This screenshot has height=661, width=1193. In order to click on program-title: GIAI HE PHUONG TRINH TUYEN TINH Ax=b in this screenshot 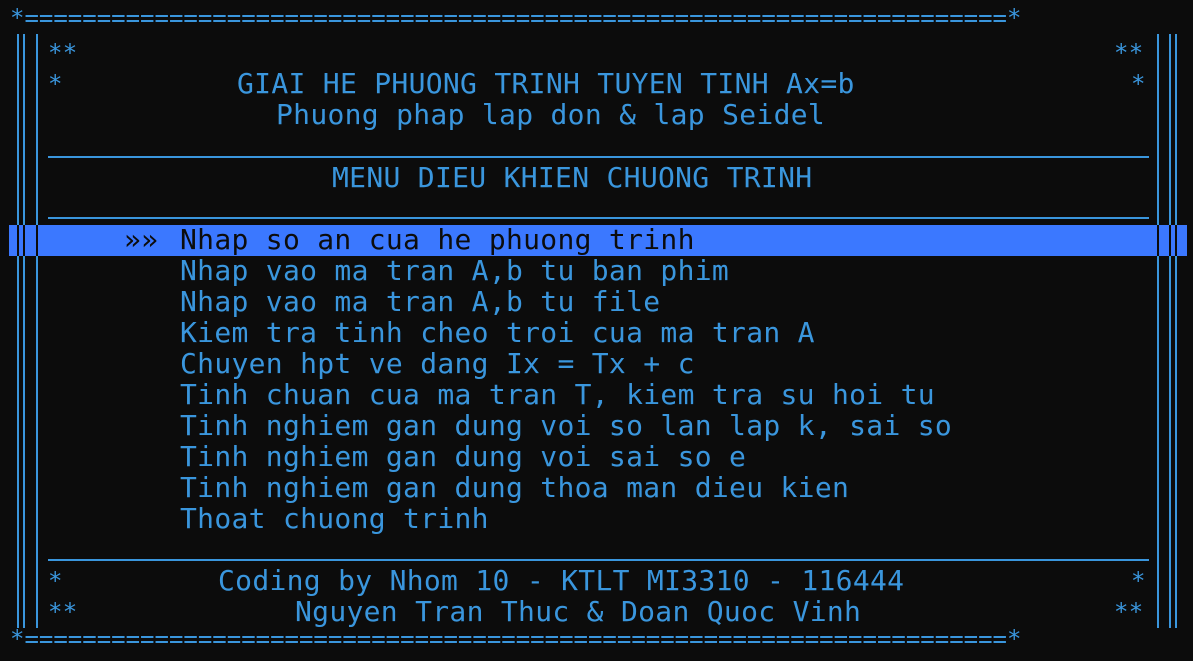, I will do `click(546, 83)`.